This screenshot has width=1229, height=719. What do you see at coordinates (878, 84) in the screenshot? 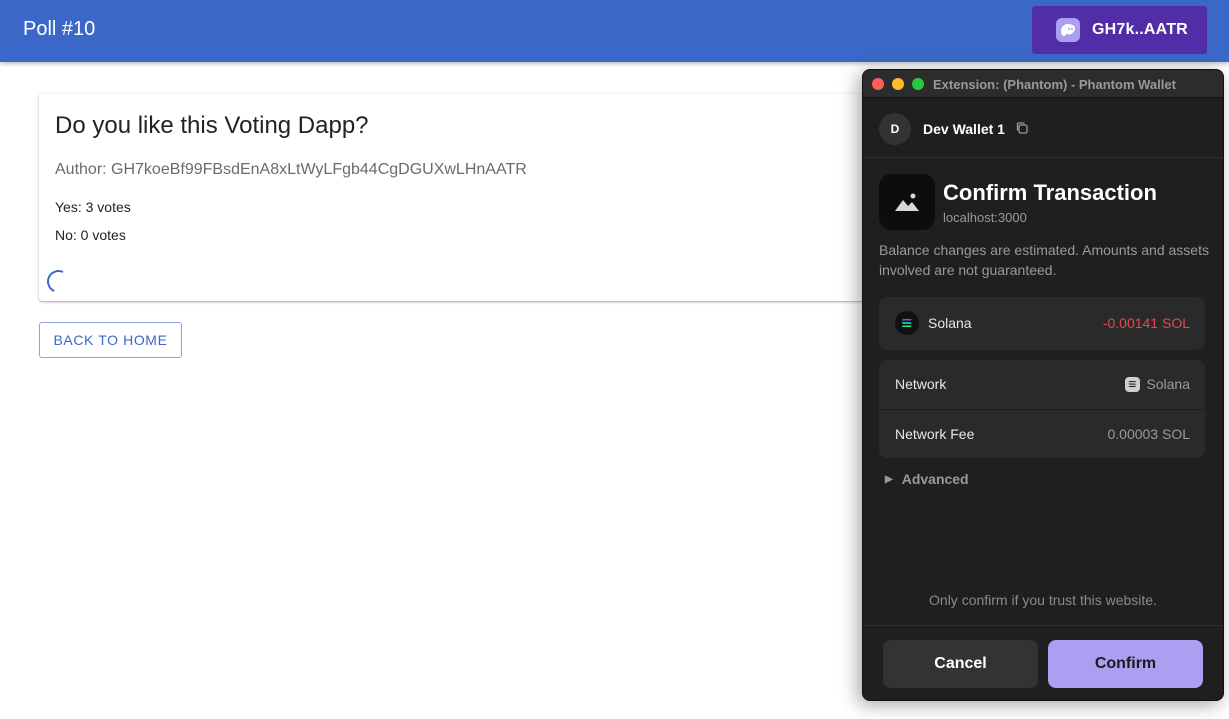
I see `close-window-button` at bounding box center [878, 84].